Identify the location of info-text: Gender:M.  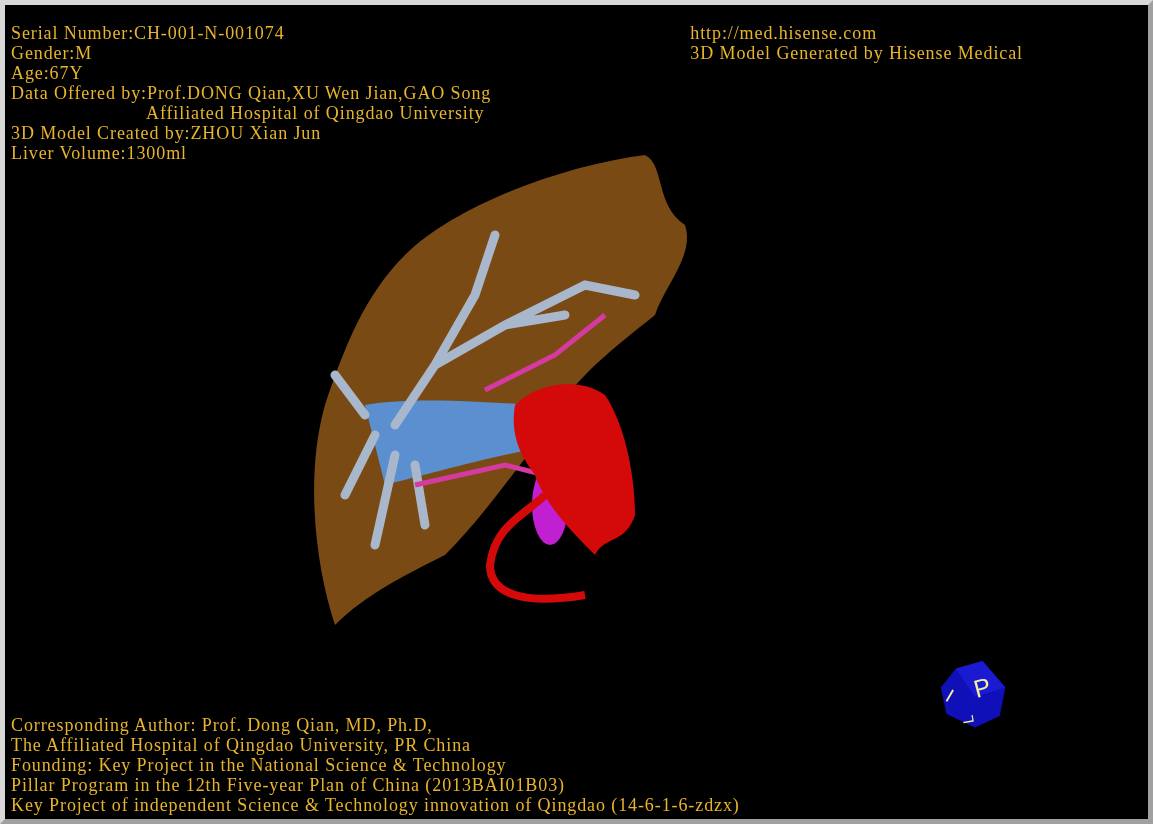
(52, 53).